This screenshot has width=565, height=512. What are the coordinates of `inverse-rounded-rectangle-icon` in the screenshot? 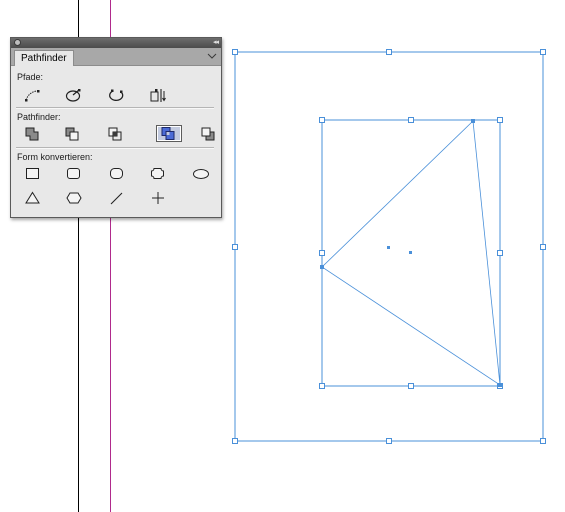 It's located at (157, 173).